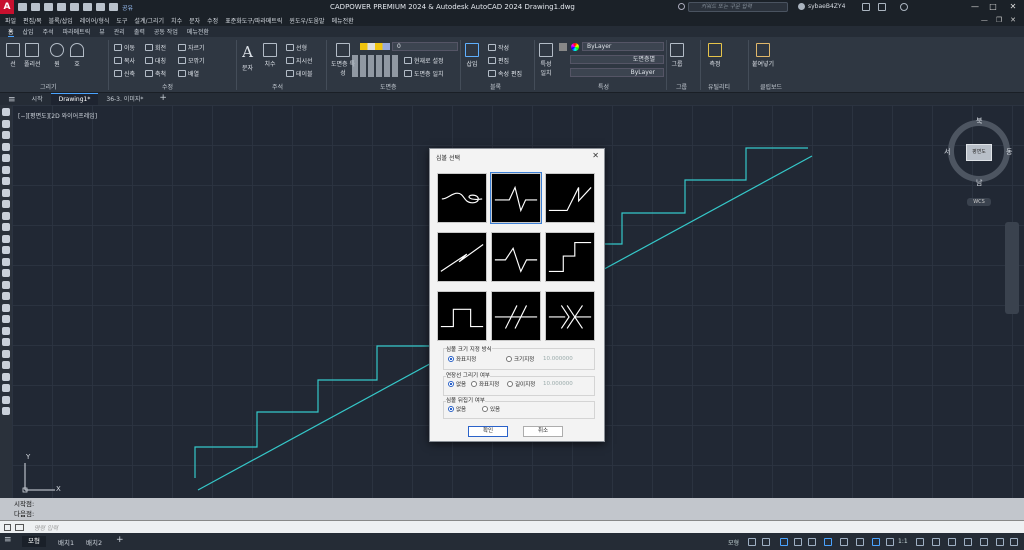 Image resolution: width=1024 pixels, height=550 pixels. Describe the element at coordinates (1014, 542) in the screenshot. I see `customization-icon` at that location.